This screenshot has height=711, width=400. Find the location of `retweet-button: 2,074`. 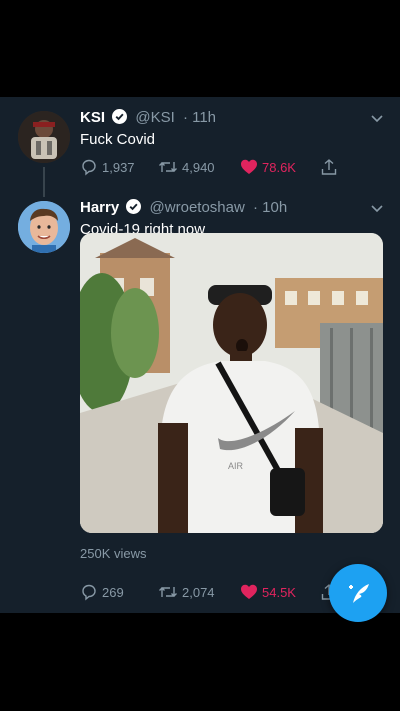

retweet-button: 2,074 is located at coordinates (186, 592).